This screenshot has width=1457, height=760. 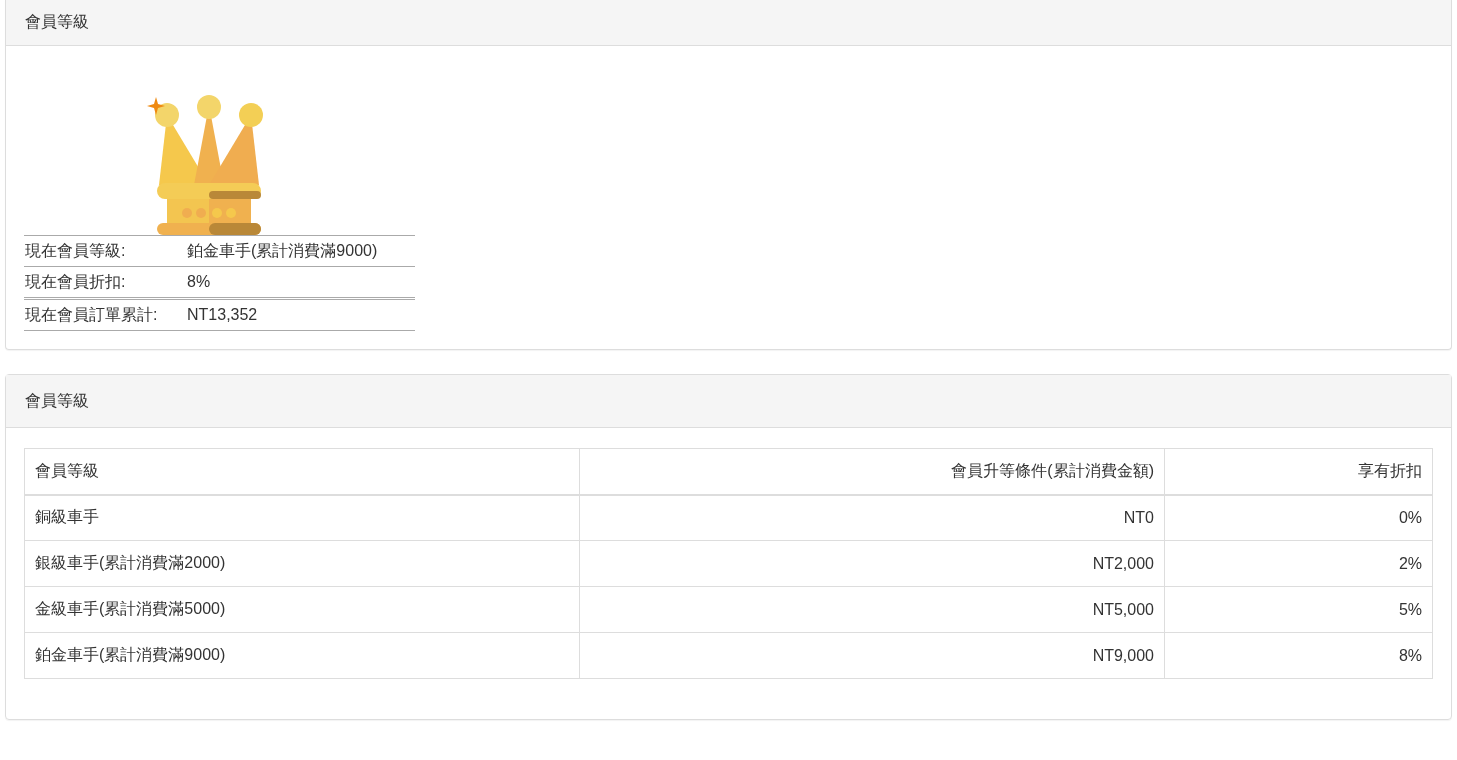 What do you see at coordinates (1298, 517) in the screenshot?
I see `table-cell: 0%` at bounding box center [1298, 517].